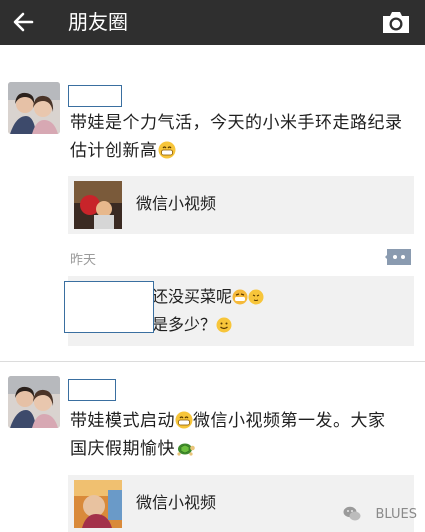 The width and height of the screenshot is (425, 532). Describe the element at coordinates (245, 449) in the screenshot. I see `post-text-line: 国庆假期愉快` at that location.